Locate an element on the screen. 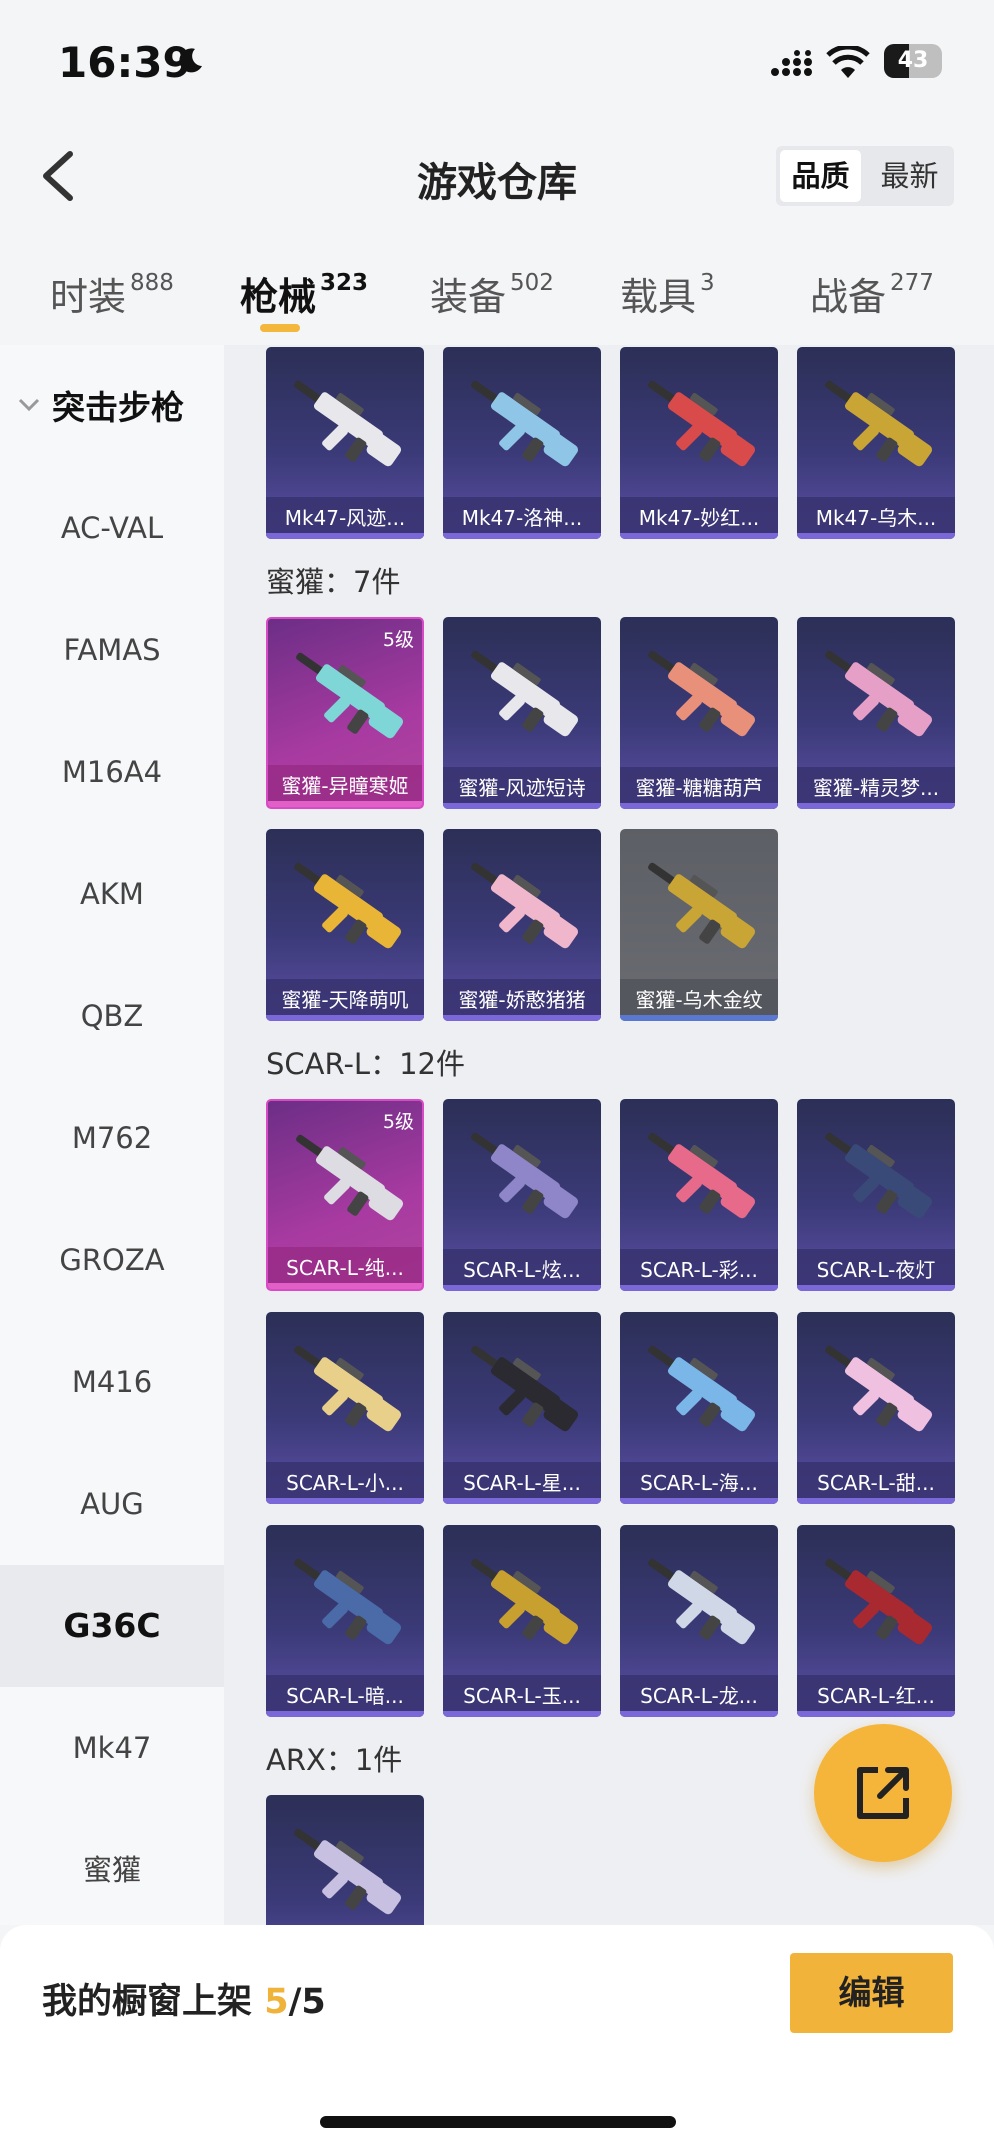 This screenshot has height=2152, width=994. tab-fashion: 时装 888 is located at coordinates (112, 293).